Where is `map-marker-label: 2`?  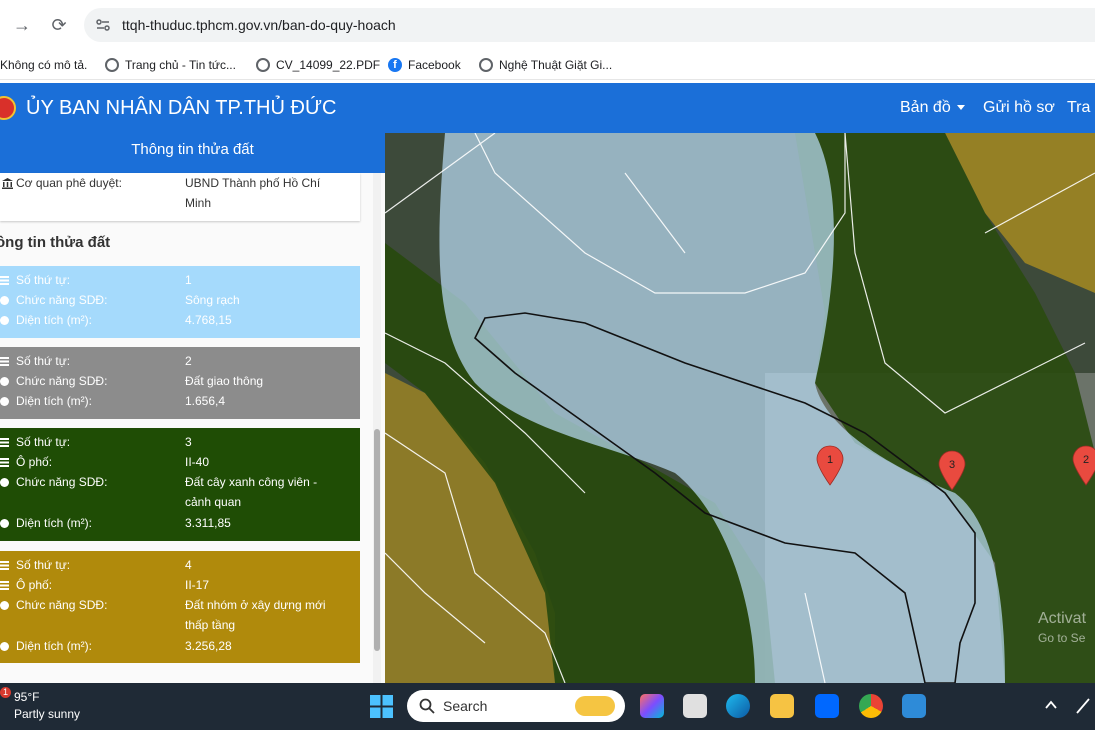
map-marker-label: 2 is located at coordinates (1086, 460).